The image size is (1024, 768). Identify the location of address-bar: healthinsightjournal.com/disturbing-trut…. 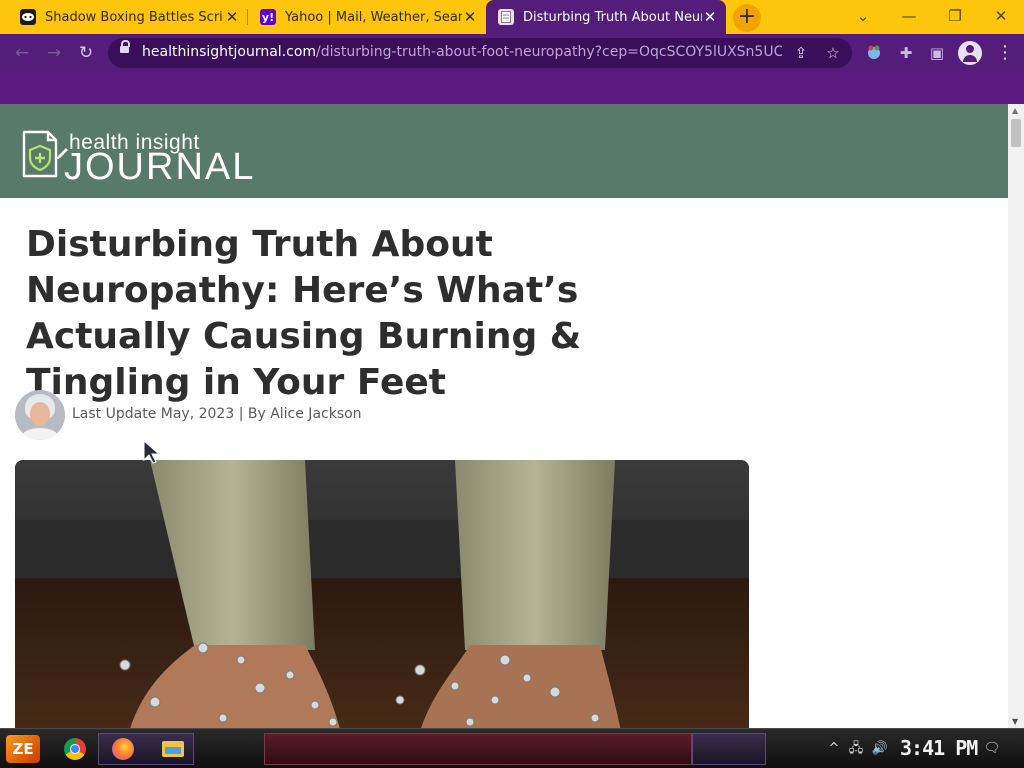
(480, 53).